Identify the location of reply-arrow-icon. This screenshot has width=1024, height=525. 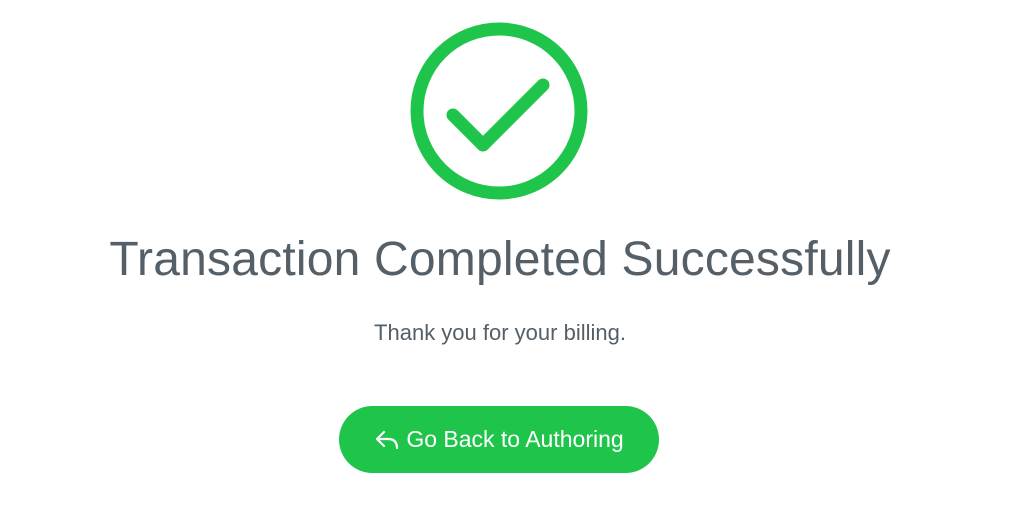
(387, 440).